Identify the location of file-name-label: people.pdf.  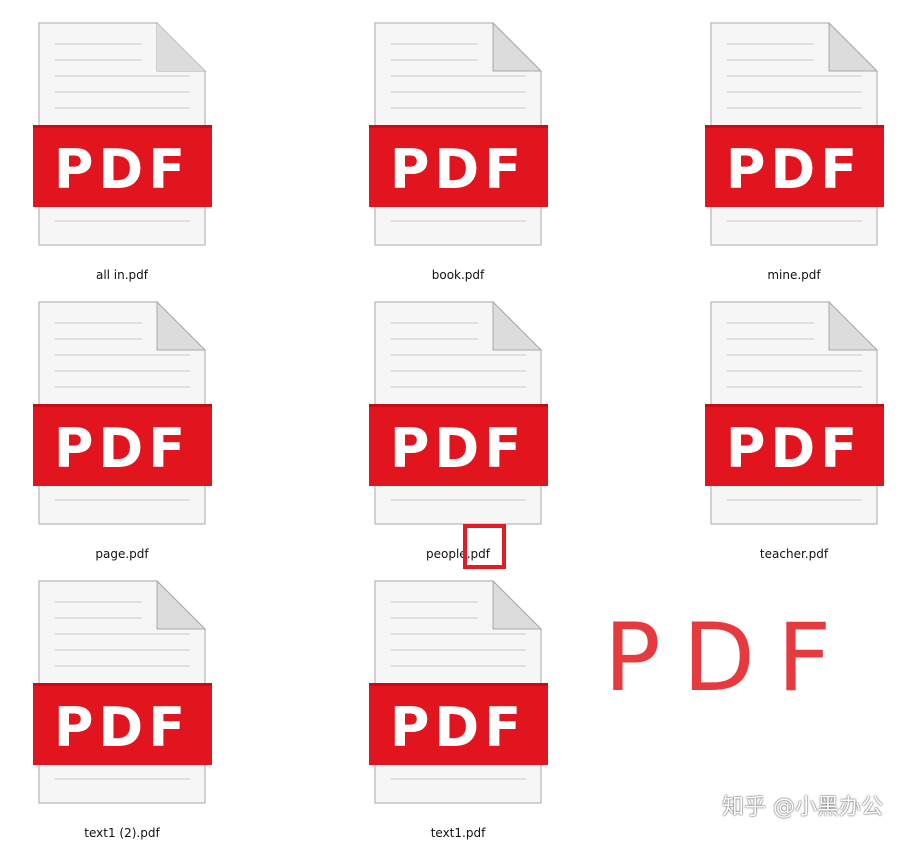
(458, 554).